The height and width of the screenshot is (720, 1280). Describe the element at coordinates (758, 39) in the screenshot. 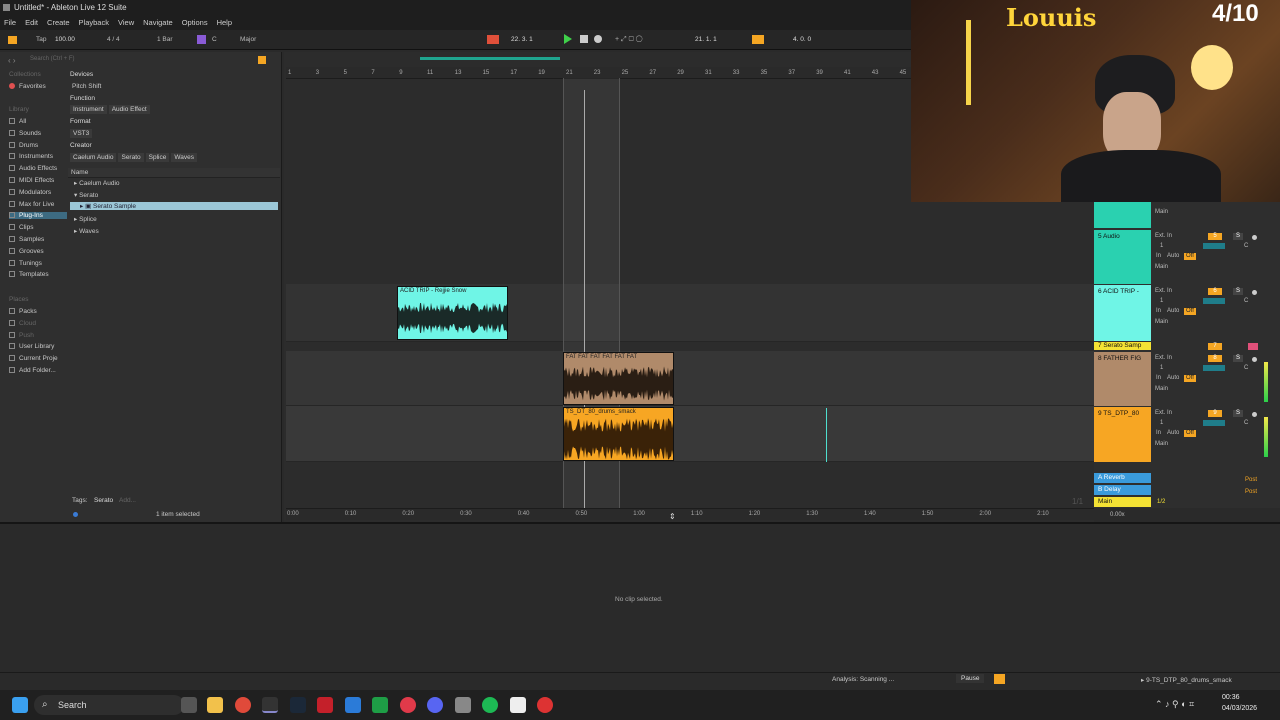

I see `loop-icon` at that location.